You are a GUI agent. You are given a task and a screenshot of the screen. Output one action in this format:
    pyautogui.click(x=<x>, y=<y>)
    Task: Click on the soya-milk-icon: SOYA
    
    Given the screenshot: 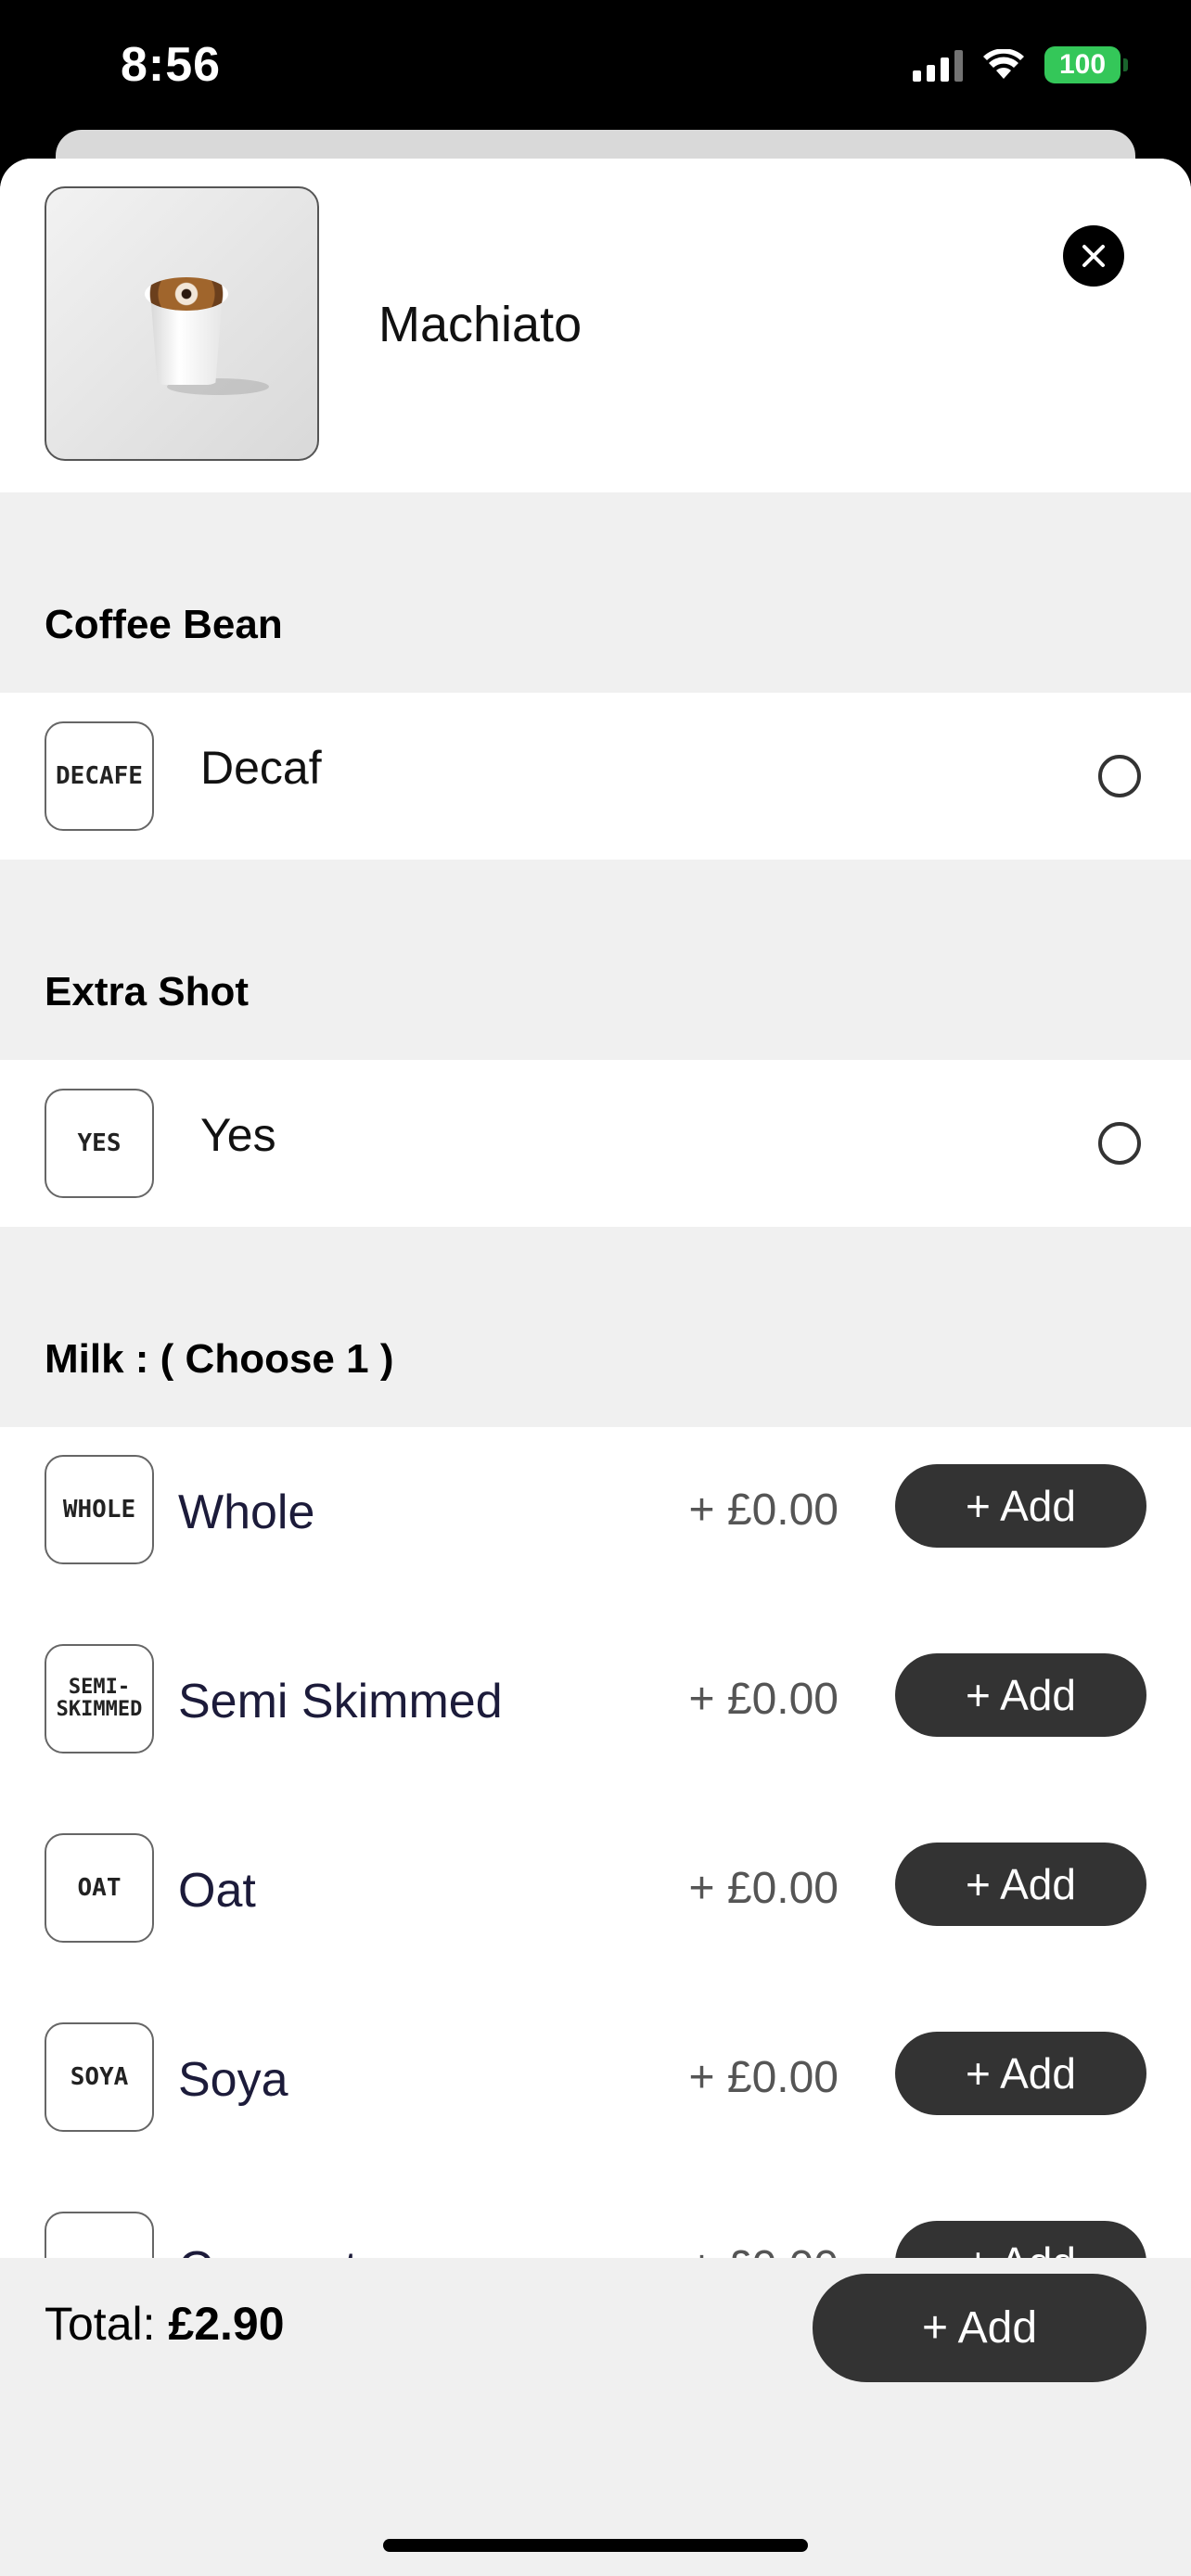 What is the action you would take?
    pyautogui.click(x=99, y=2077)
    